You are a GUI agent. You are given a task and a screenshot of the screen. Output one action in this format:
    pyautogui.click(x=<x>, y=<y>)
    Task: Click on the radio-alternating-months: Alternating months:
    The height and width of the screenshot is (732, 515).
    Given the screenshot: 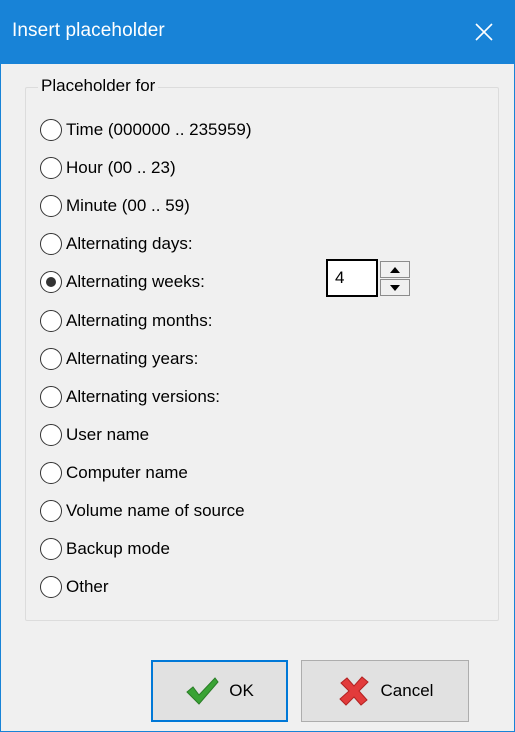 What is the action you would take?
    pyautogui.click(x=126, y=321)
    